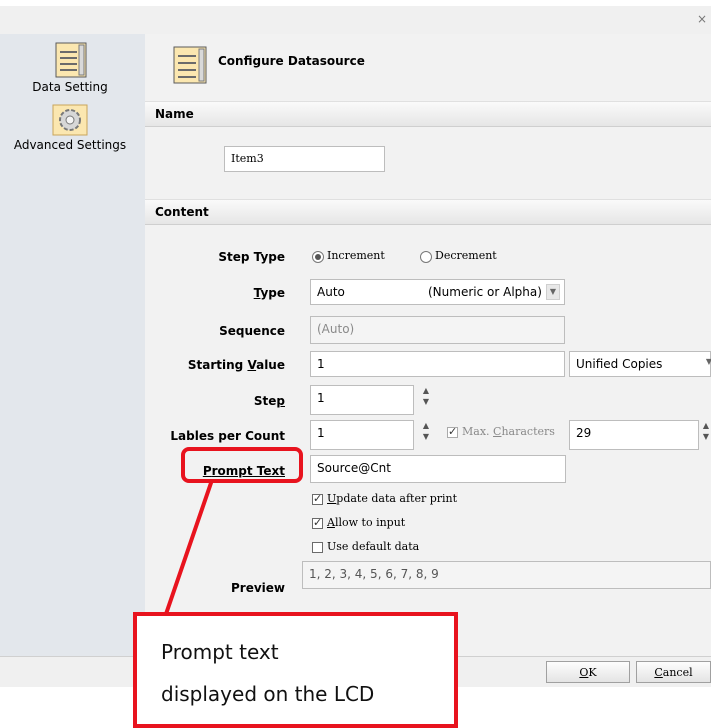 Image resolution: width=711 pixels, height=728 pixels. What do you see at coordinates (220, 652) in the screenshot?
I see `callout-line-1: Prompt text` at bounding box center [220, 652].